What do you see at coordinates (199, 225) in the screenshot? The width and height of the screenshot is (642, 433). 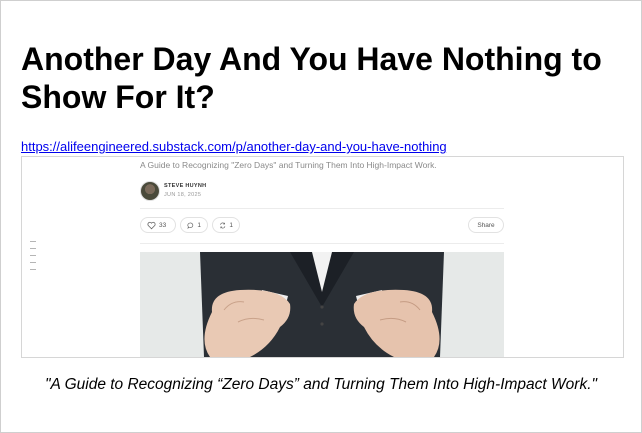 I see `comment-count: 1` at bounding box center [199, 225].